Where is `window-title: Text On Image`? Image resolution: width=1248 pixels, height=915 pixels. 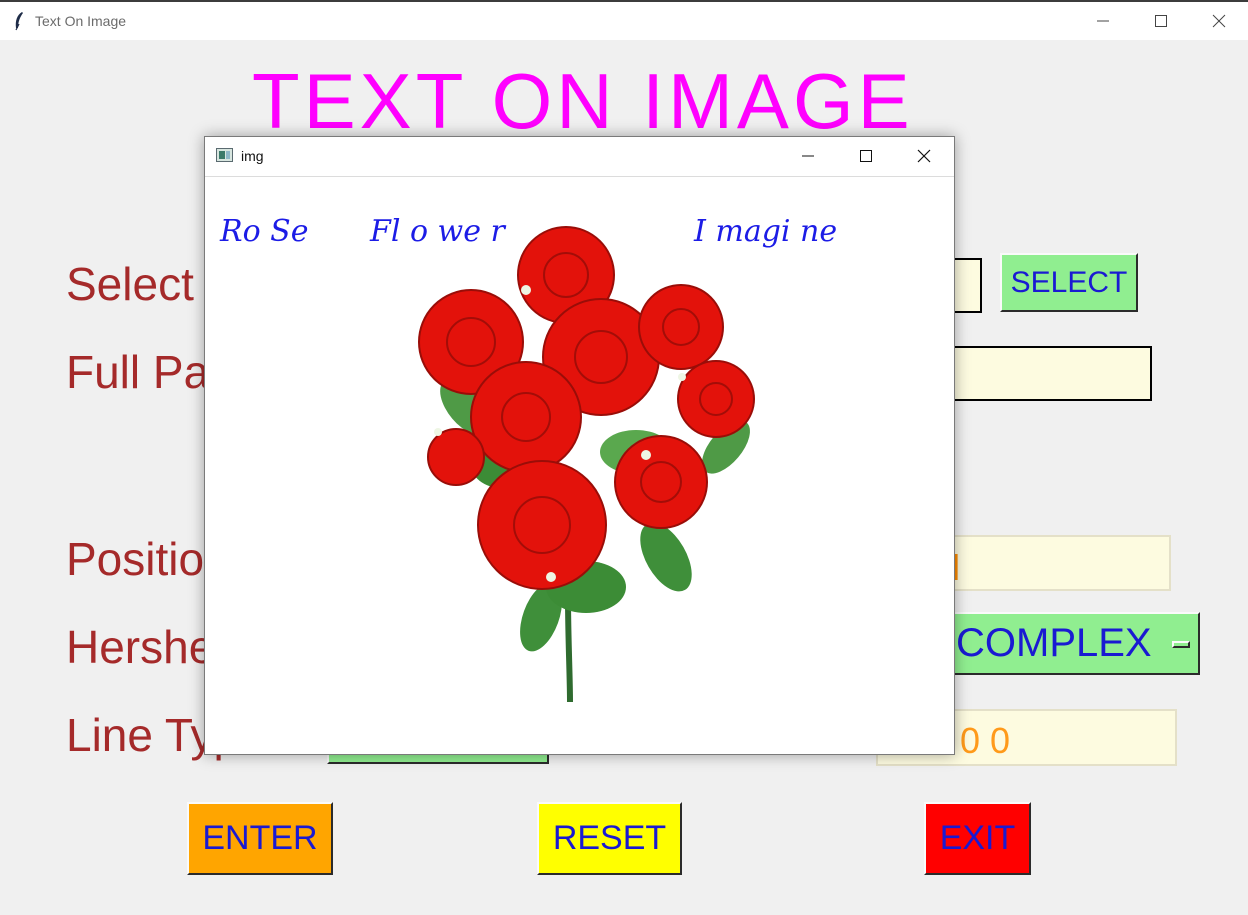 window-title: Text On Image is located at coordinates (81, 21).